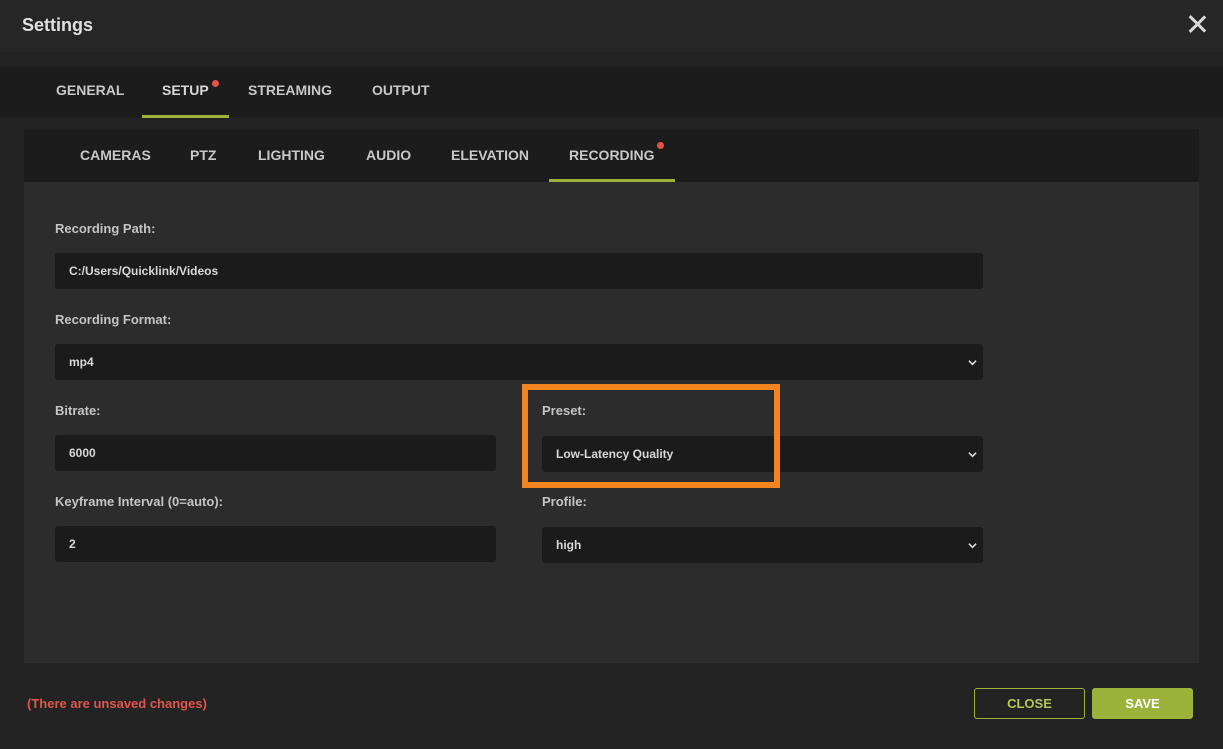 Image resolution: width=1223 pixels, height=749 pixels. What do you see at coordinates (490, 155) in the screenshot?
I see `tab-elevation: ELEVATION` at bounding box center [490, 155].